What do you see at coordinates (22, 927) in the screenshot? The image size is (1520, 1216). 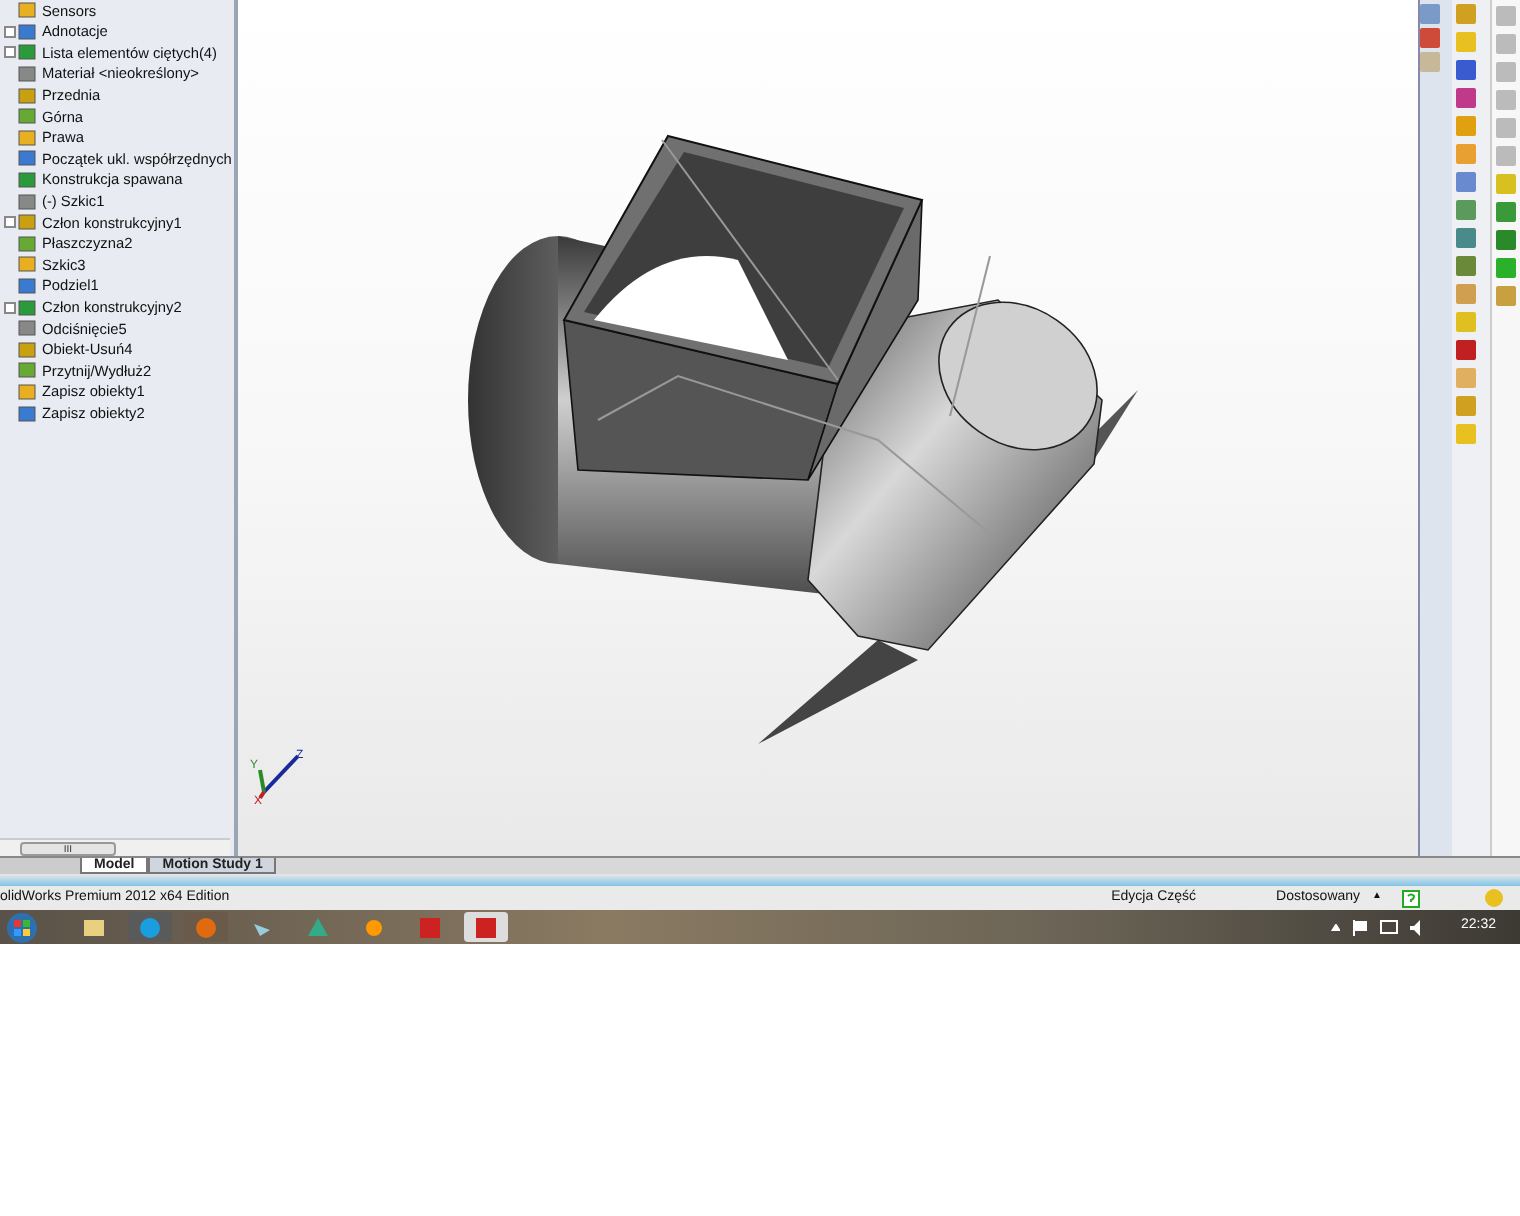 I see `start-button` at bounding box center [22, 927].